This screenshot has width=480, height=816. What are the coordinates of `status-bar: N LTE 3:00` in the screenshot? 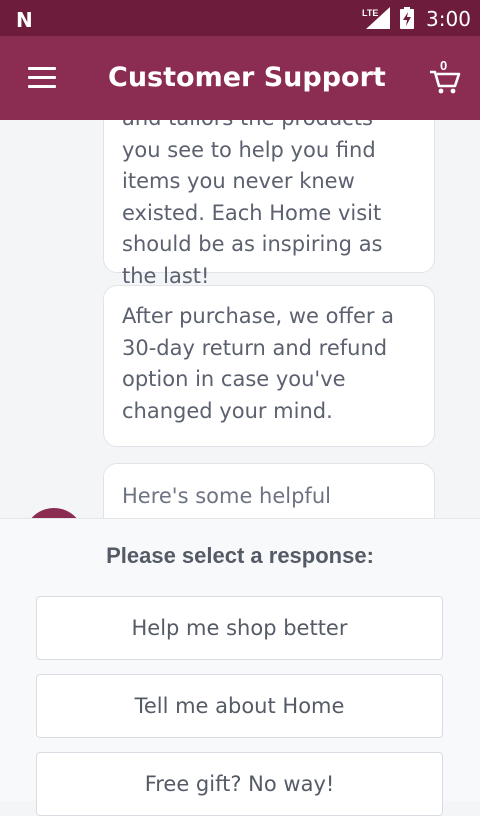 It's located at (240, 18).